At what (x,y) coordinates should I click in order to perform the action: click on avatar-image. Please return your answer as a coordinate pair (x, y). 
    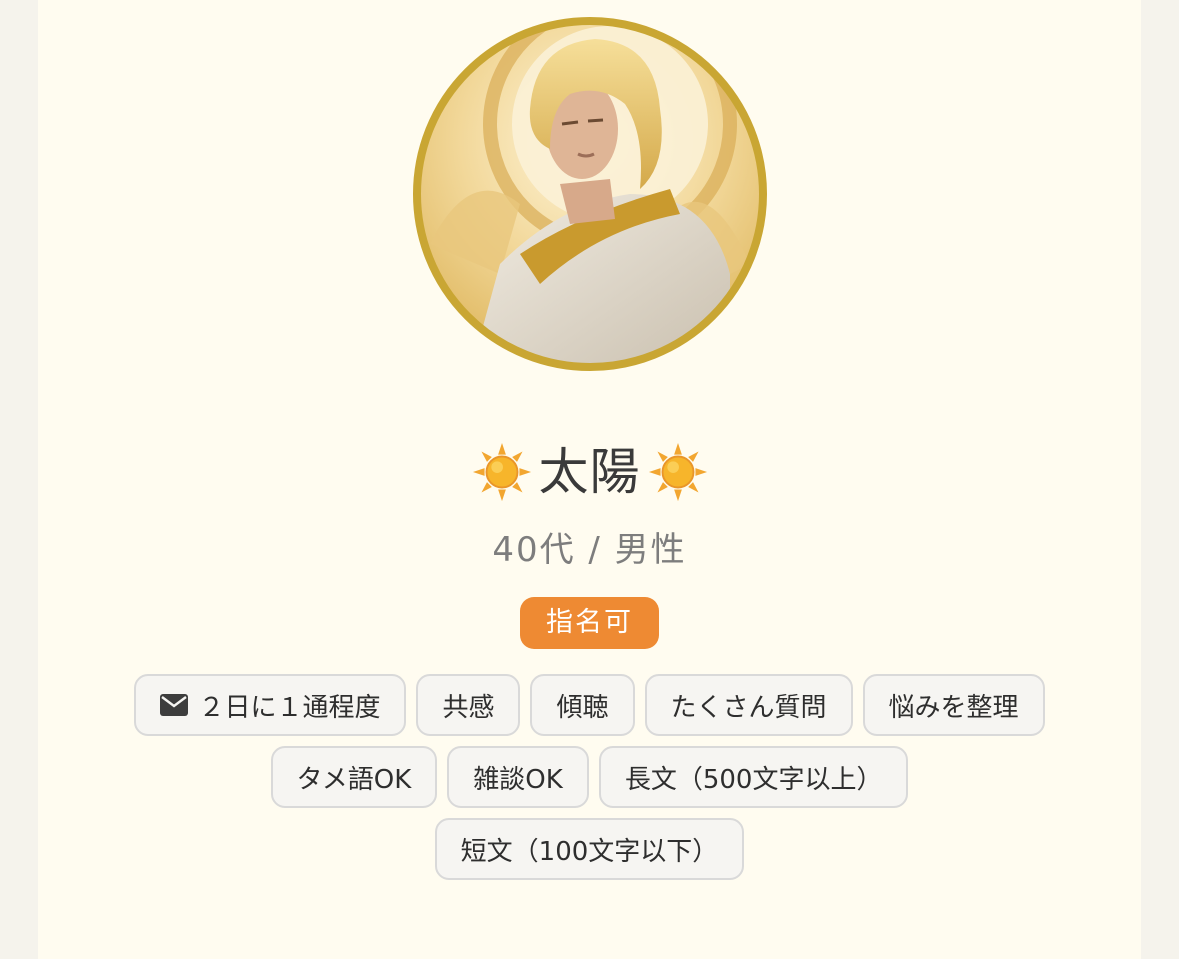
    Looking at the image, I should click on (590, 194).